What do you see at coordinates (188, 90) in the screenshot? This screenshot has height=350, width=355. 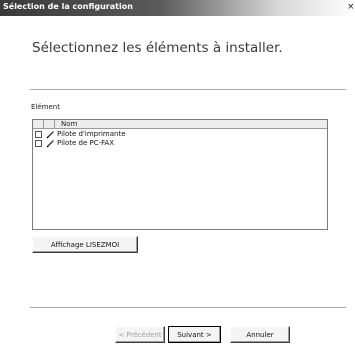 I see `divider-top` at bounding box center [188, 90].